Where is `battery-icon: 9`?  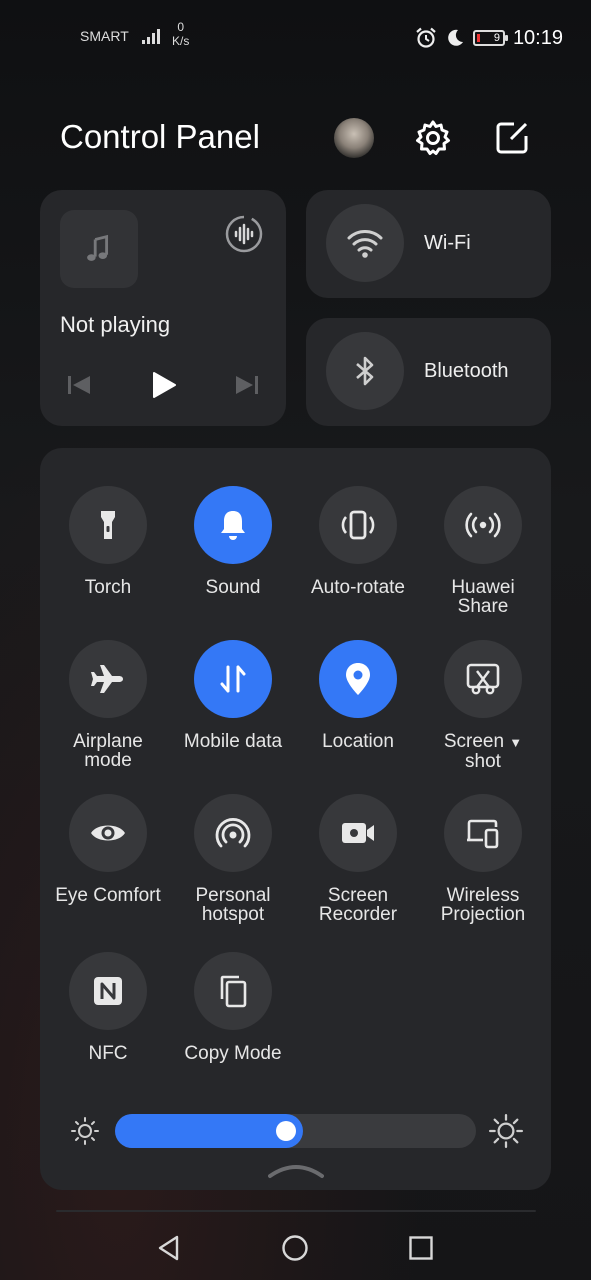 battery-icon: 9 is located at coordinates (490, 38).